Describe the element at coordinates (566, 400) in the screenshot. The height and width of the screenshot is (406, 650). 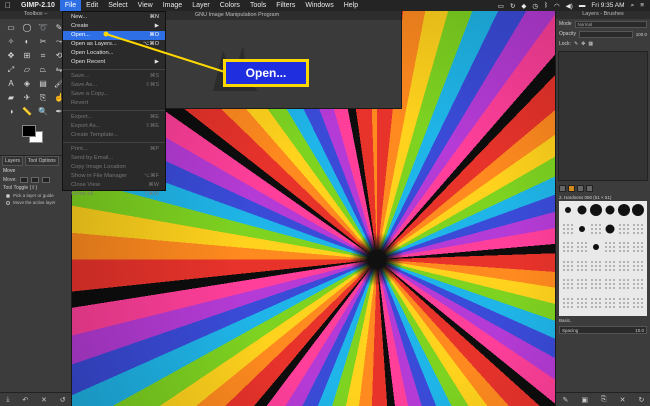
I see `edit-brush-icon: ✎` at that location.